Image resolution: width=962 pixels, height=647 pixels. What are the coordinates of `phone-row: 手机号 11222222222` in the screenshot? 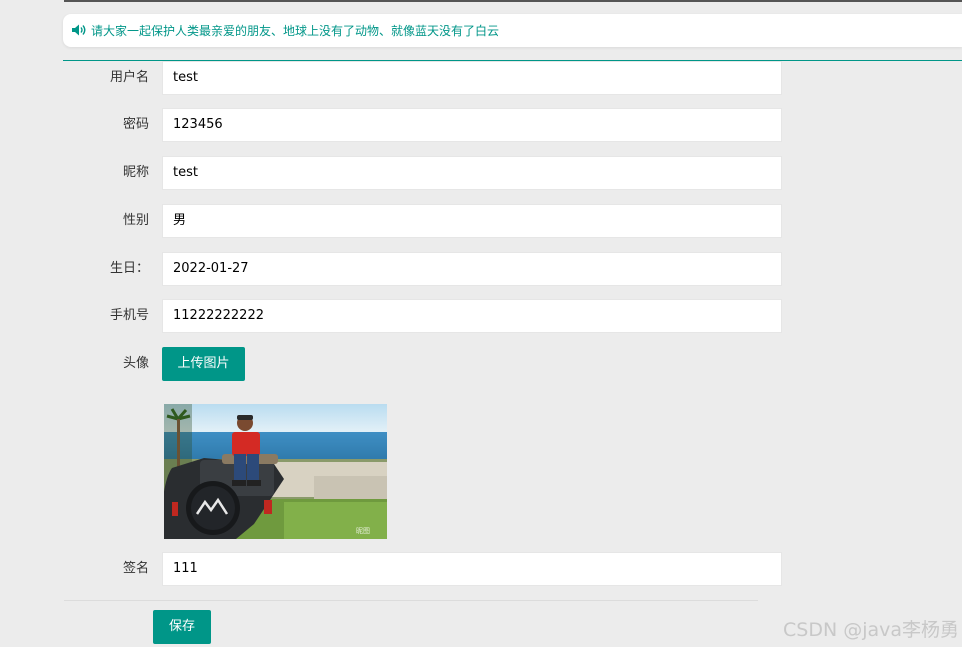 It's located at (423, 316).